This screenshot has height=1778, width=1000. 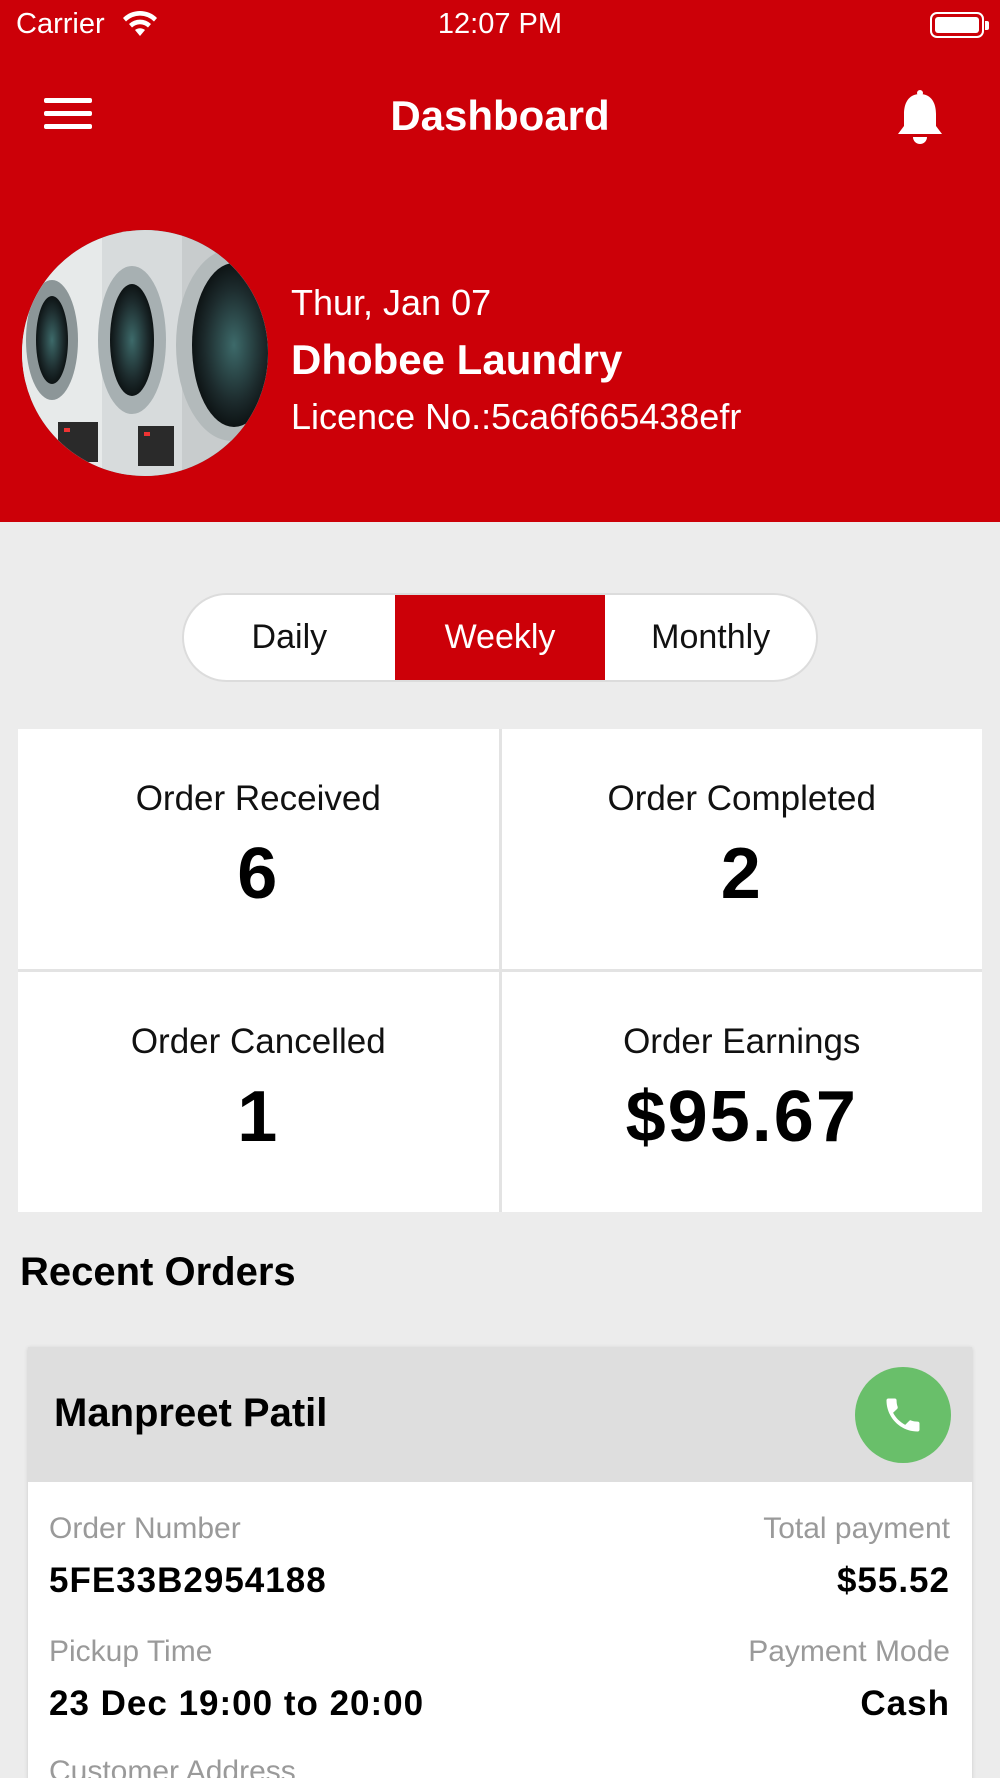 What do you see at coordinates (516, 416) in the screenshot?
I see `licence-number: Licence No.:5ca6f665438efr` at bounding box center [516, 416].